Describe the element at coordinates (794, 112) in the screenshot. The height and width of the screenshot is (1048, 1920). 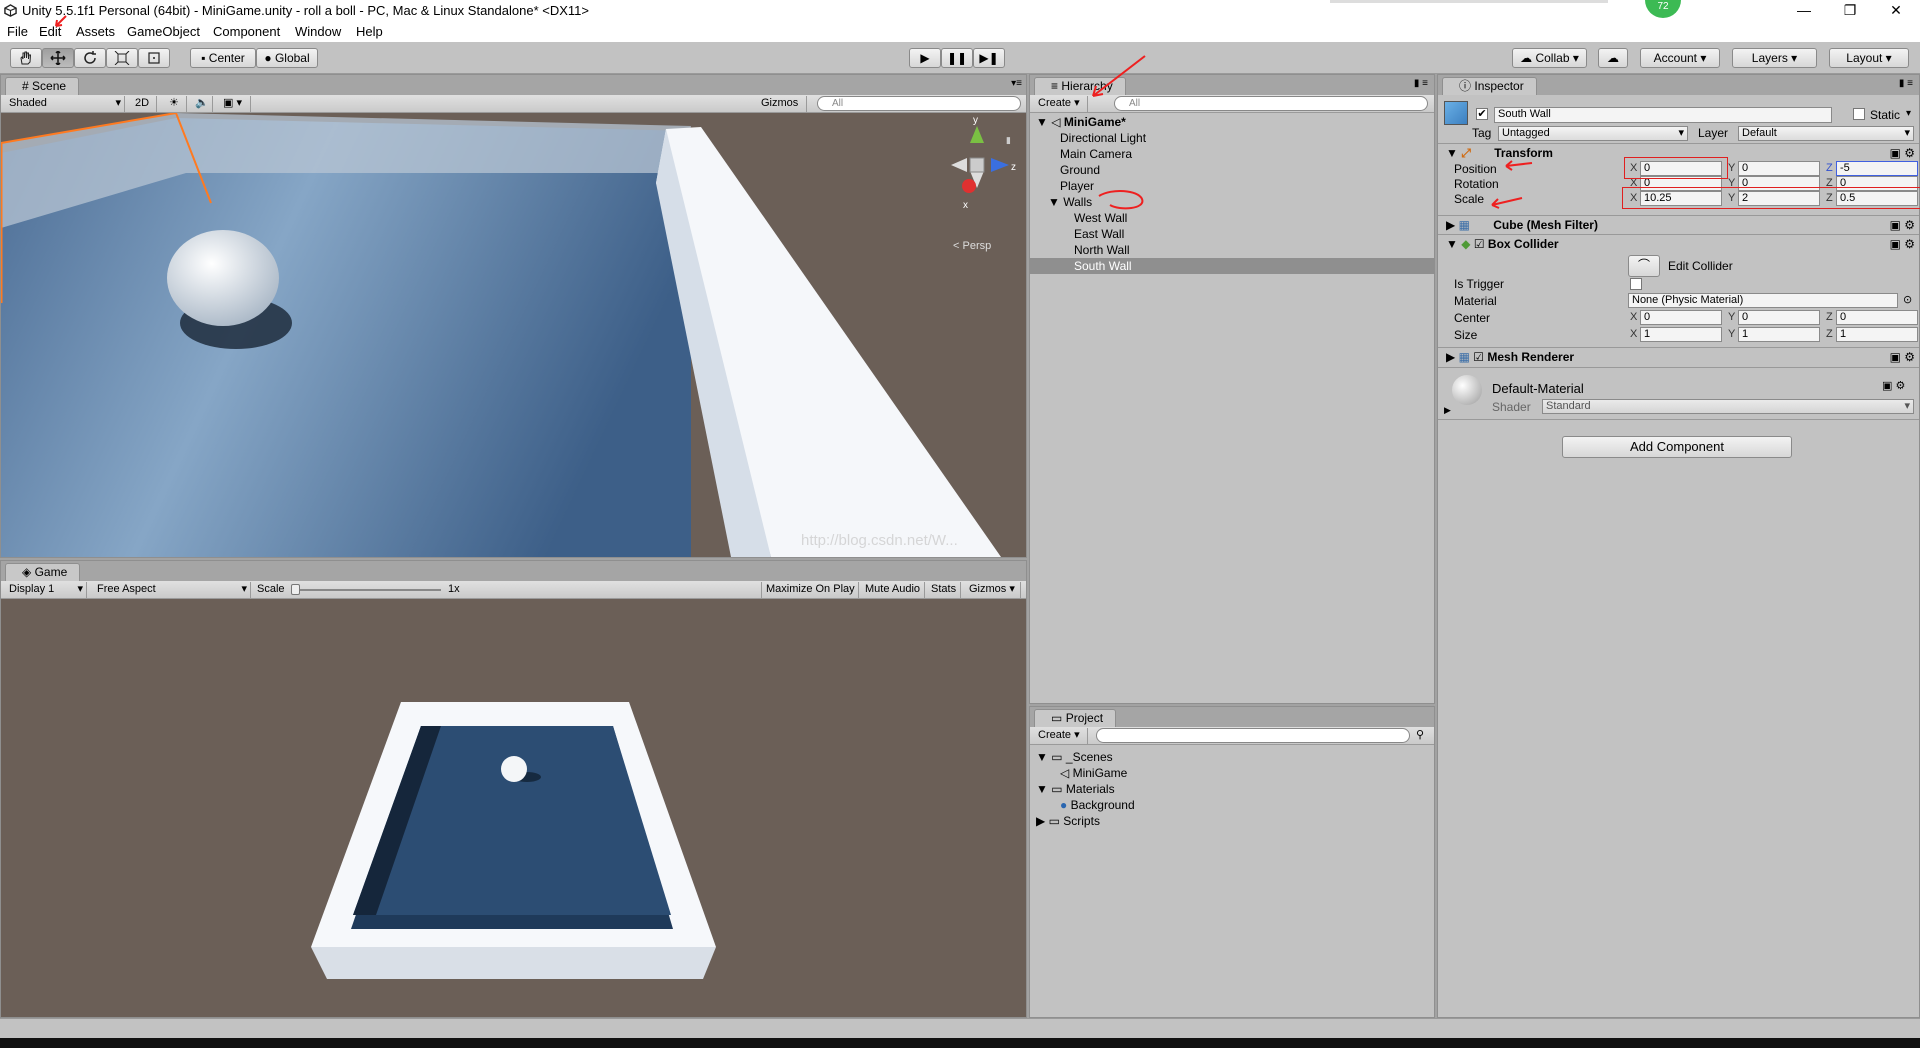
I see `annotation-overlay` at that location.